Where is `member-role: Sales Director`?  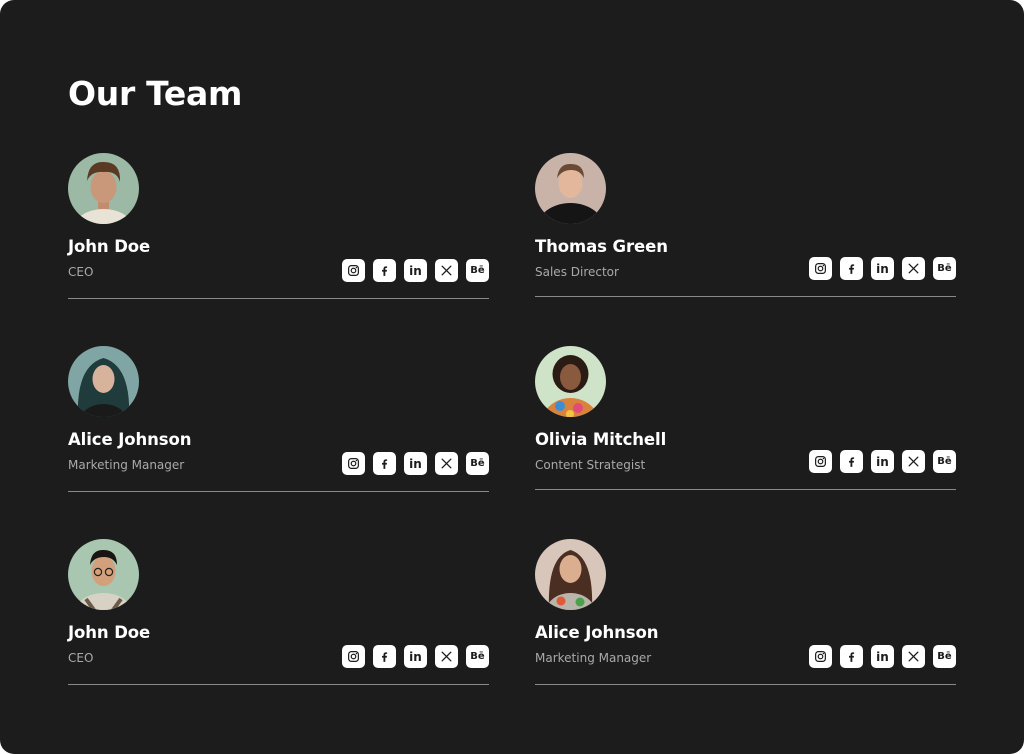
member-role: Sales Director is located at coordinates (577, 272).